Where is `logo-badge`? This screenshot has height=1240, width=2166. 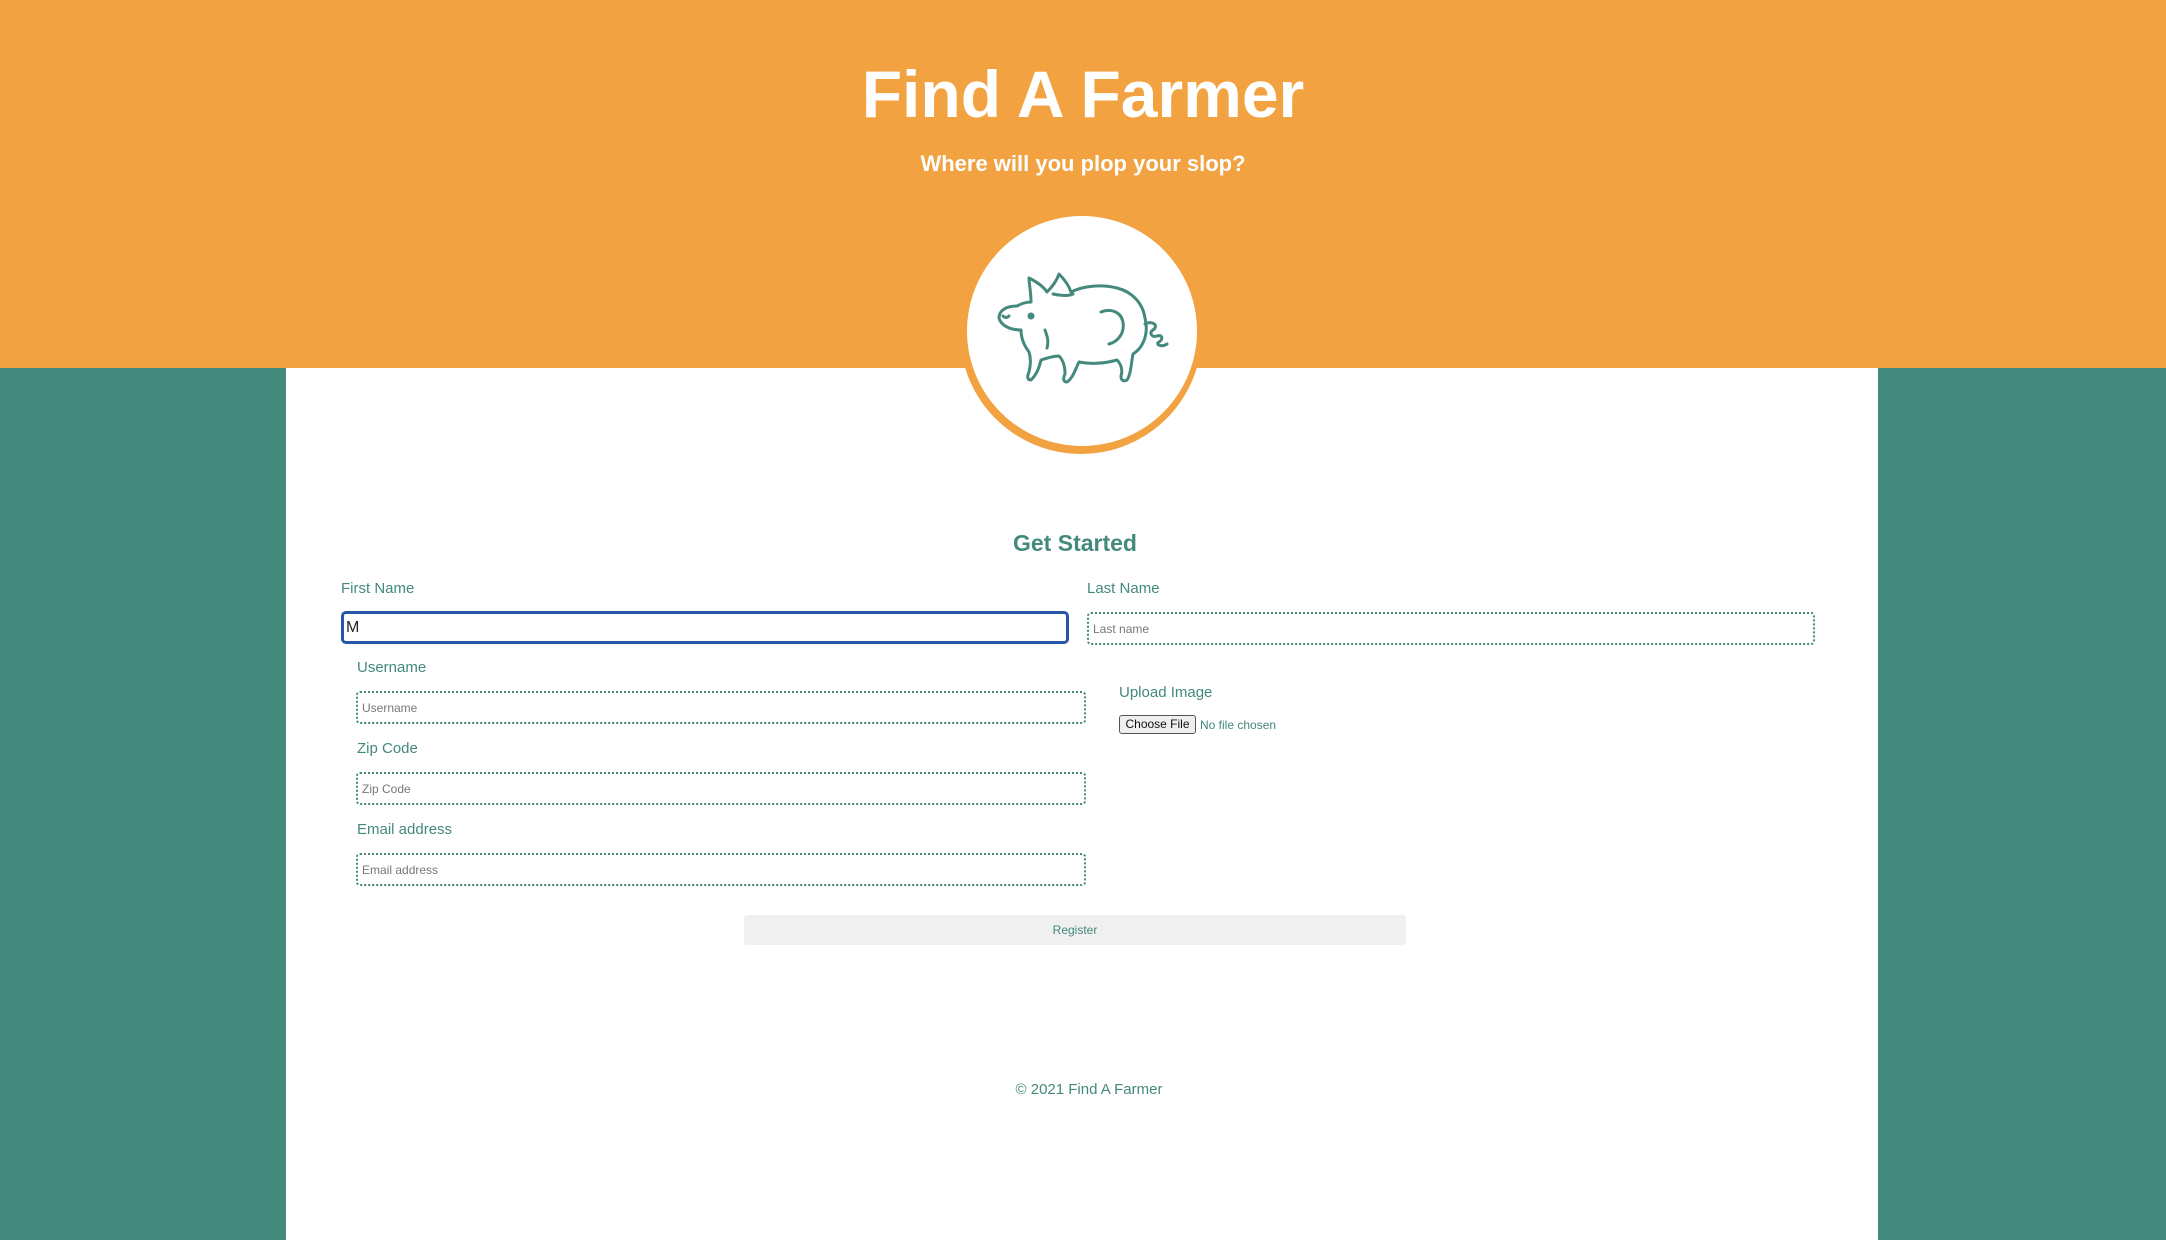
logo-badge is located at coordinates (1082, 331).